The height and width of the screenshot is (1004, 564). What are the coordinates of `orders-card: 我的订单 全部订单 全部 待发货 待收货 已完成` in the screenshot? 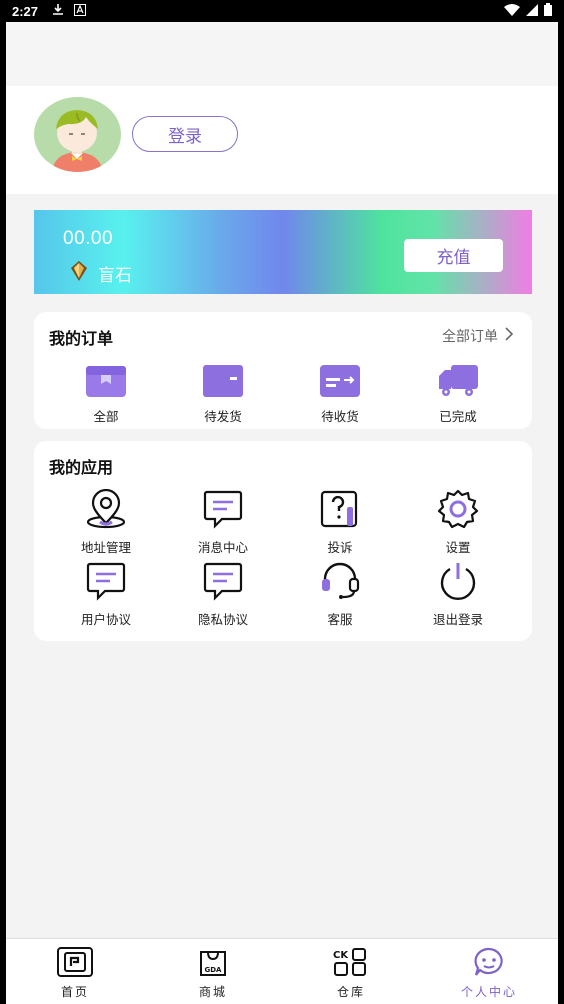 It's located at (283, 370).